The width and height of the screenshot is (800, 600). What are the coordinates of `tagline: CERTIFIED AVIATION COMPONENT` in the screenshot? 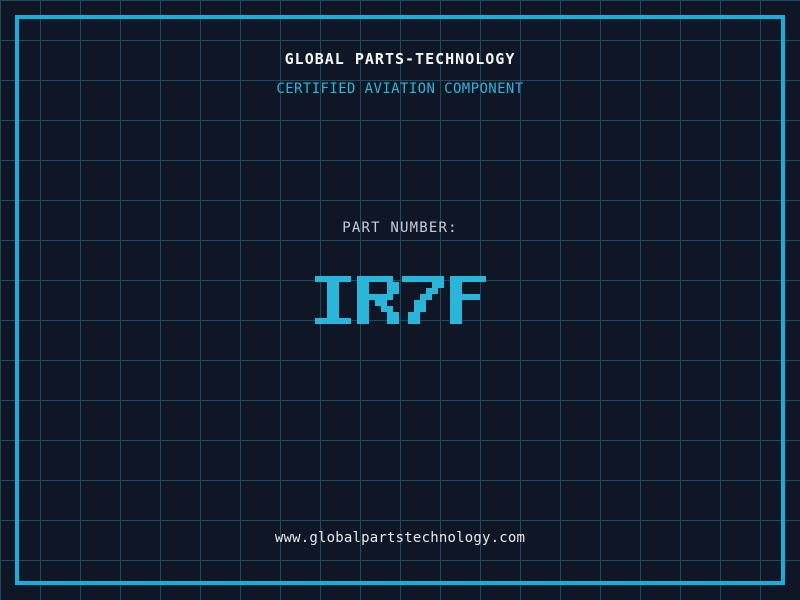 It's located at (400, 89).